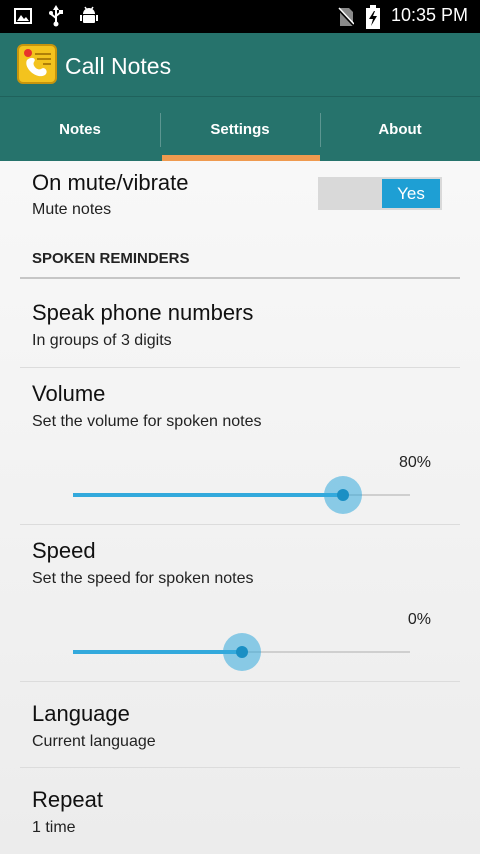  I want to click on pref-volume-title: Volume, so click(69, 393).